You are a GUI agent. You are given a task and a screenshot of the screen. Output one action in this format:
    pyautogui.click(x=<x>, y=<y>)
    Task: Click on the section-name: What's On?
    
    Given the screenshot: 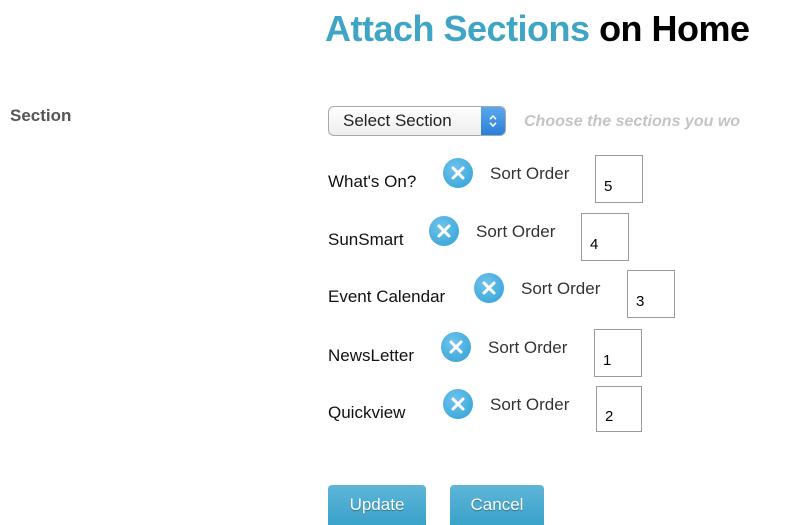 What is the action you would take?
    pyautogui.click(x=372, y=181)
    